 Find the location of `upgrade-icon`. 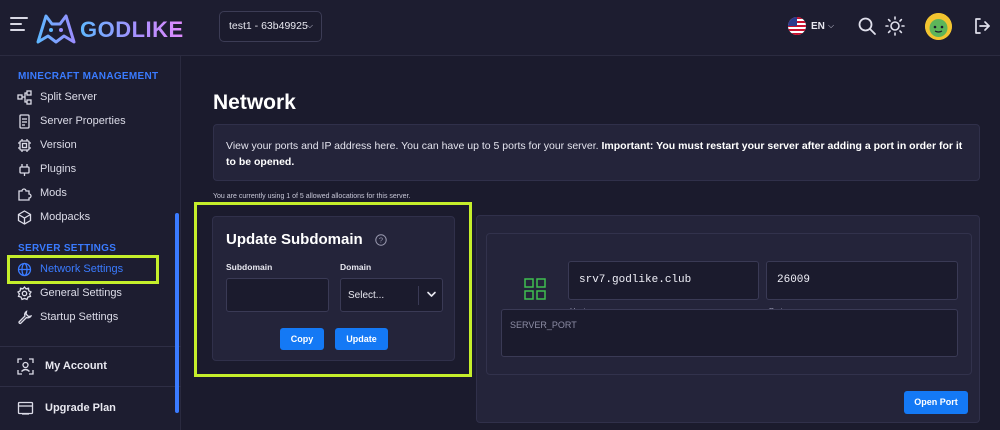

upgrade-icon is located at coordinates (25, 408).